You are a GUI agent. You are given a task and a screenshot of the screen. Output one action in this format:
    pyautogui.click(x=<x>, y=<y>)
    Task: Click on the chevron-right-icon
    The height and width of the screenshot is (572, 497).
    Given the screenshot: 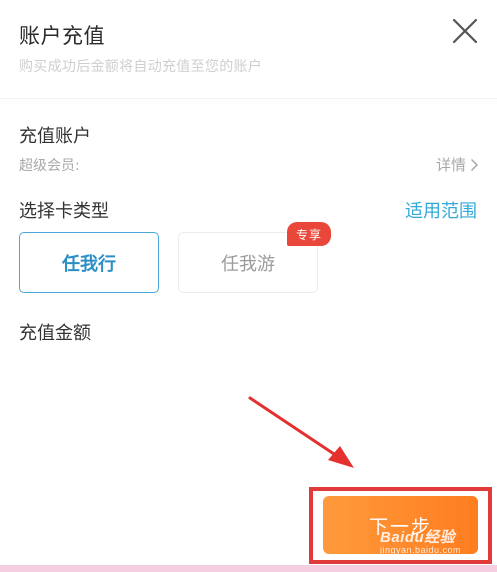 What is the action you would take?
    pyautogui.click(x=474, y=164)
    